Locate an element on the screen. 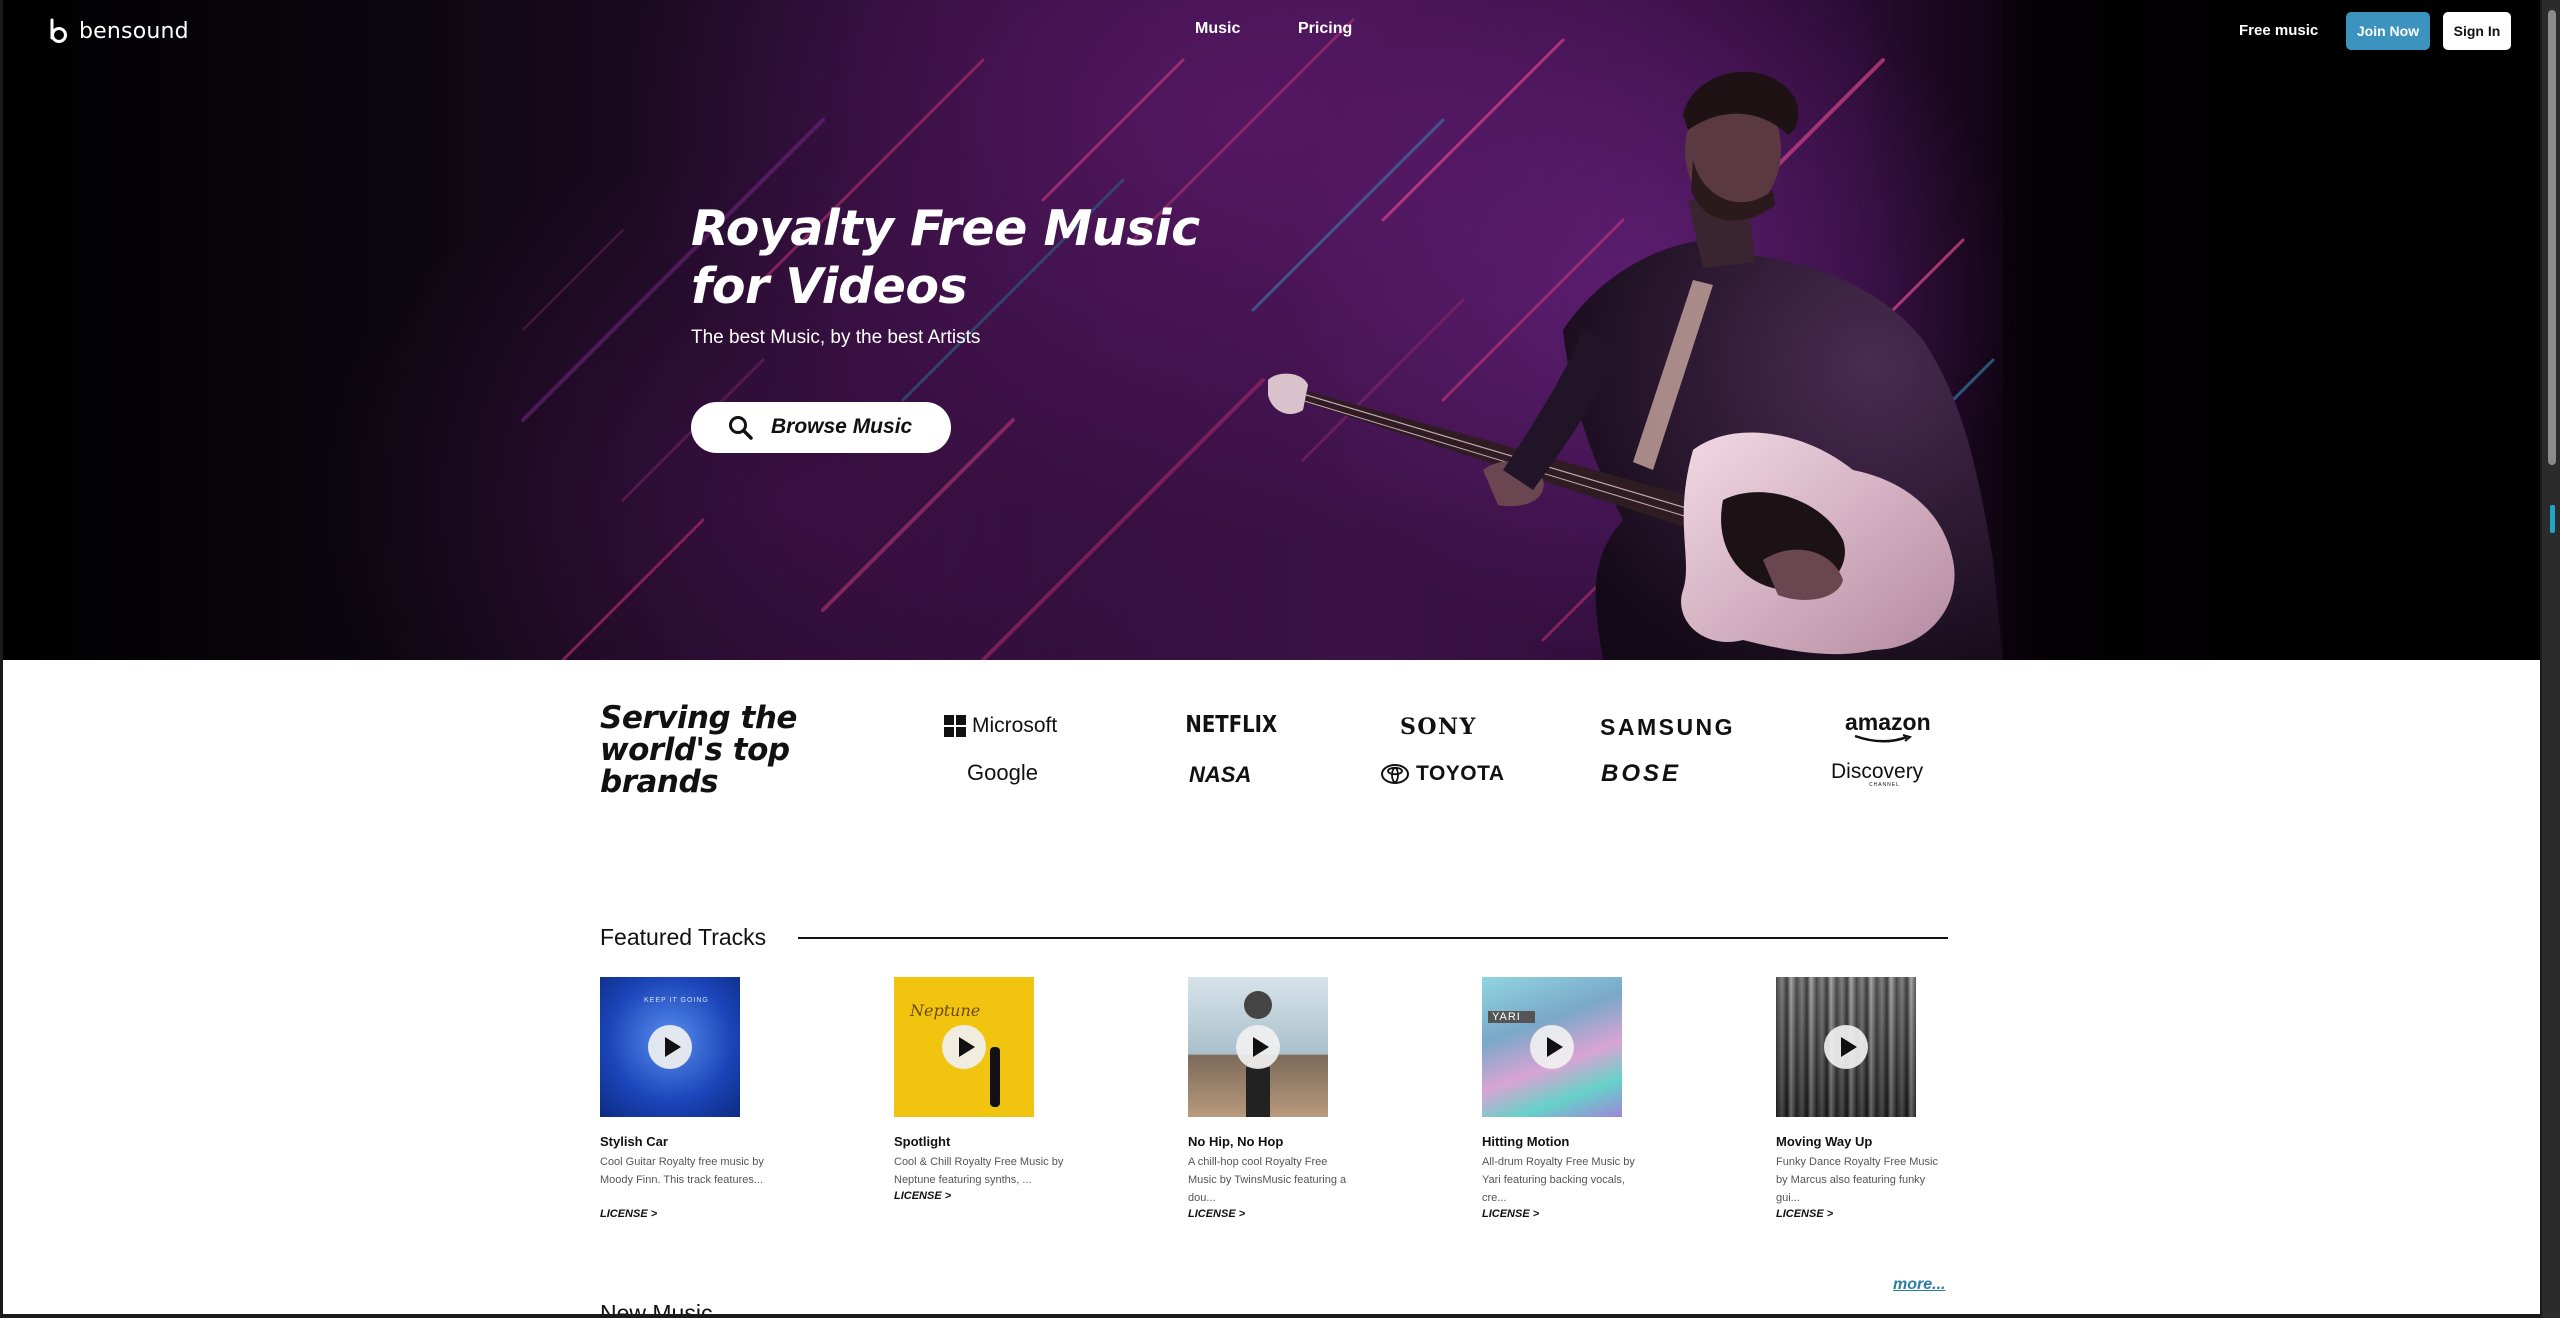 Image resolution: width=2560 pixels, height=1318 pixels. brands-heading-line1: Serving the is located at coordinates (698, 718).